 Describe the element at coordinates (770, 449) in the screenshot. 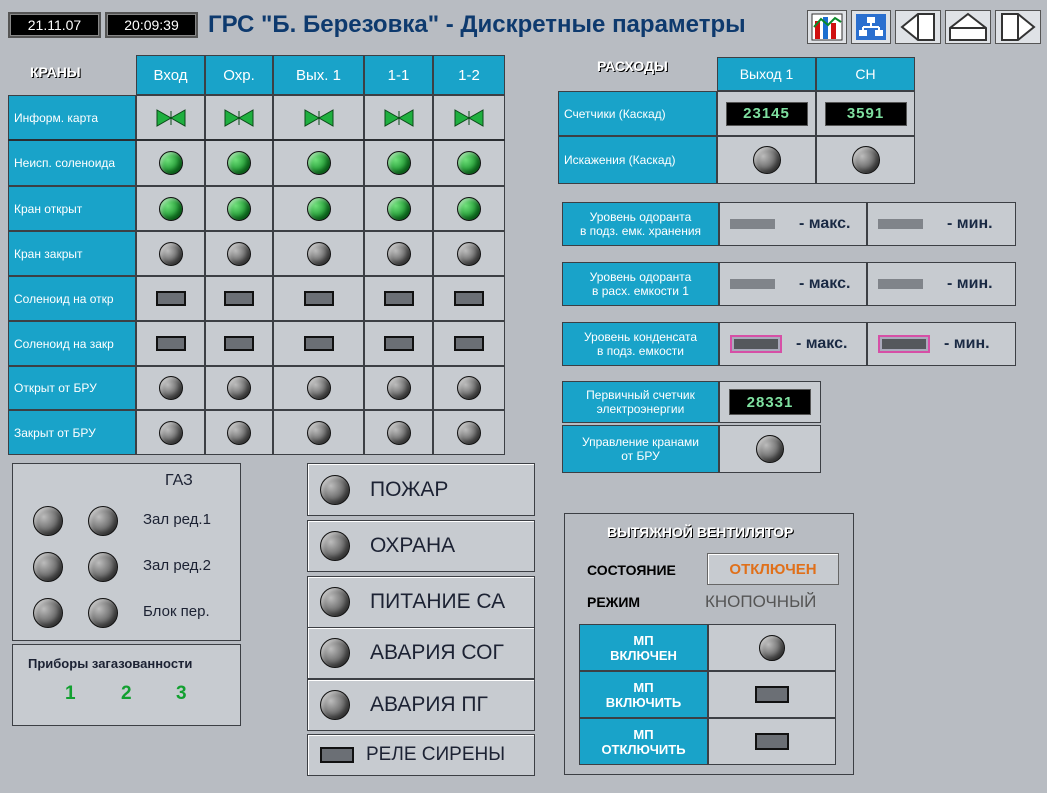

I see `bru-control-cell` at that location.